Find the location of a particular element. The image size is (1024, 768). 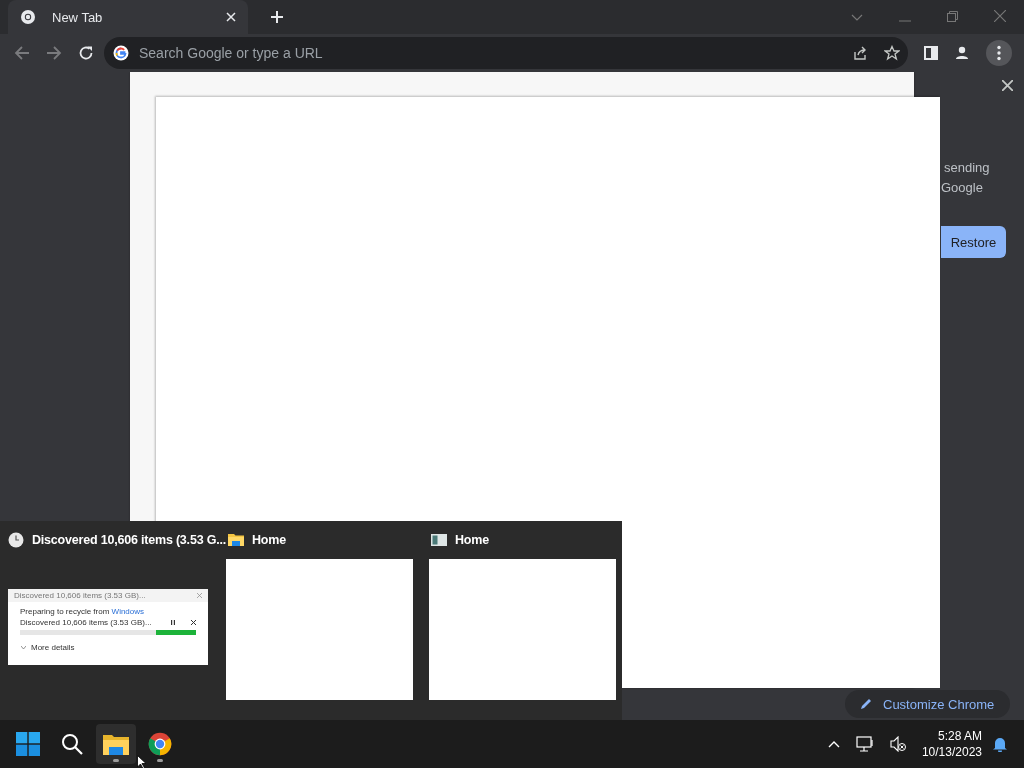

speaker-muted-icon is located at coordinates (897, 744).